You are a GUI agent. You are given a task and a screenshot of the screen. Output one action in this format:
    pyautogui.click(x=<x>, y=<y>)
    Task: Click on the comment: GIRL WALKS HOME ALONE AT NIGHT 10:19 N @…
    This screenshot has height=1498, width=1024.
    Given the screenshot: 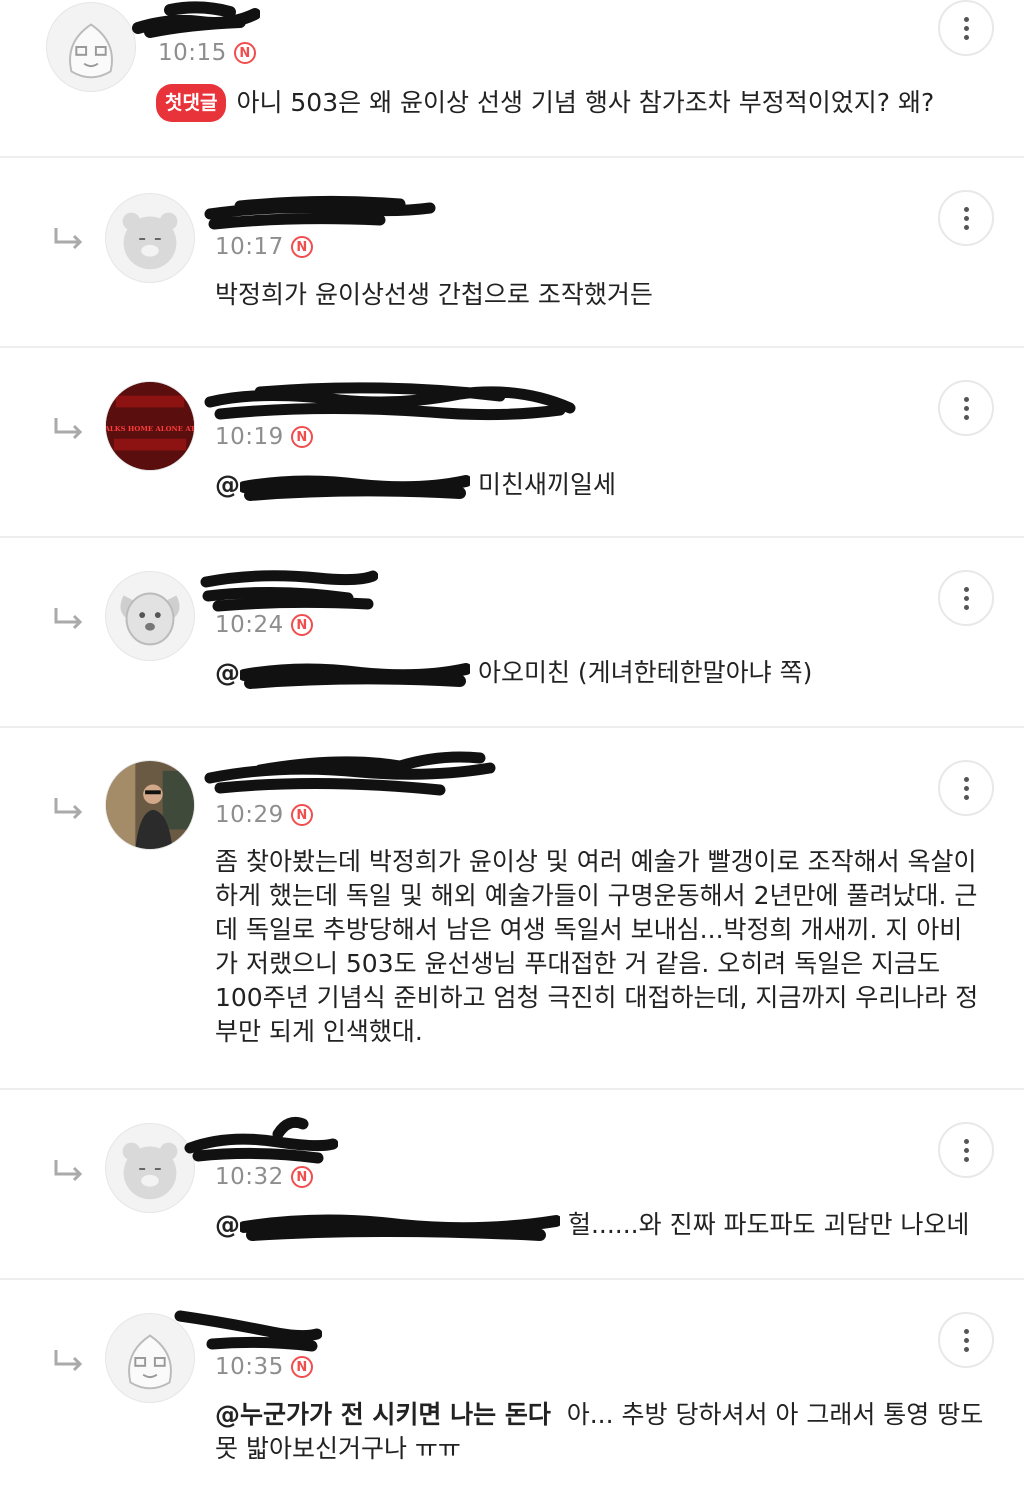 What is the action you would take?
    pyautogui.click(x=512, y=443)
    